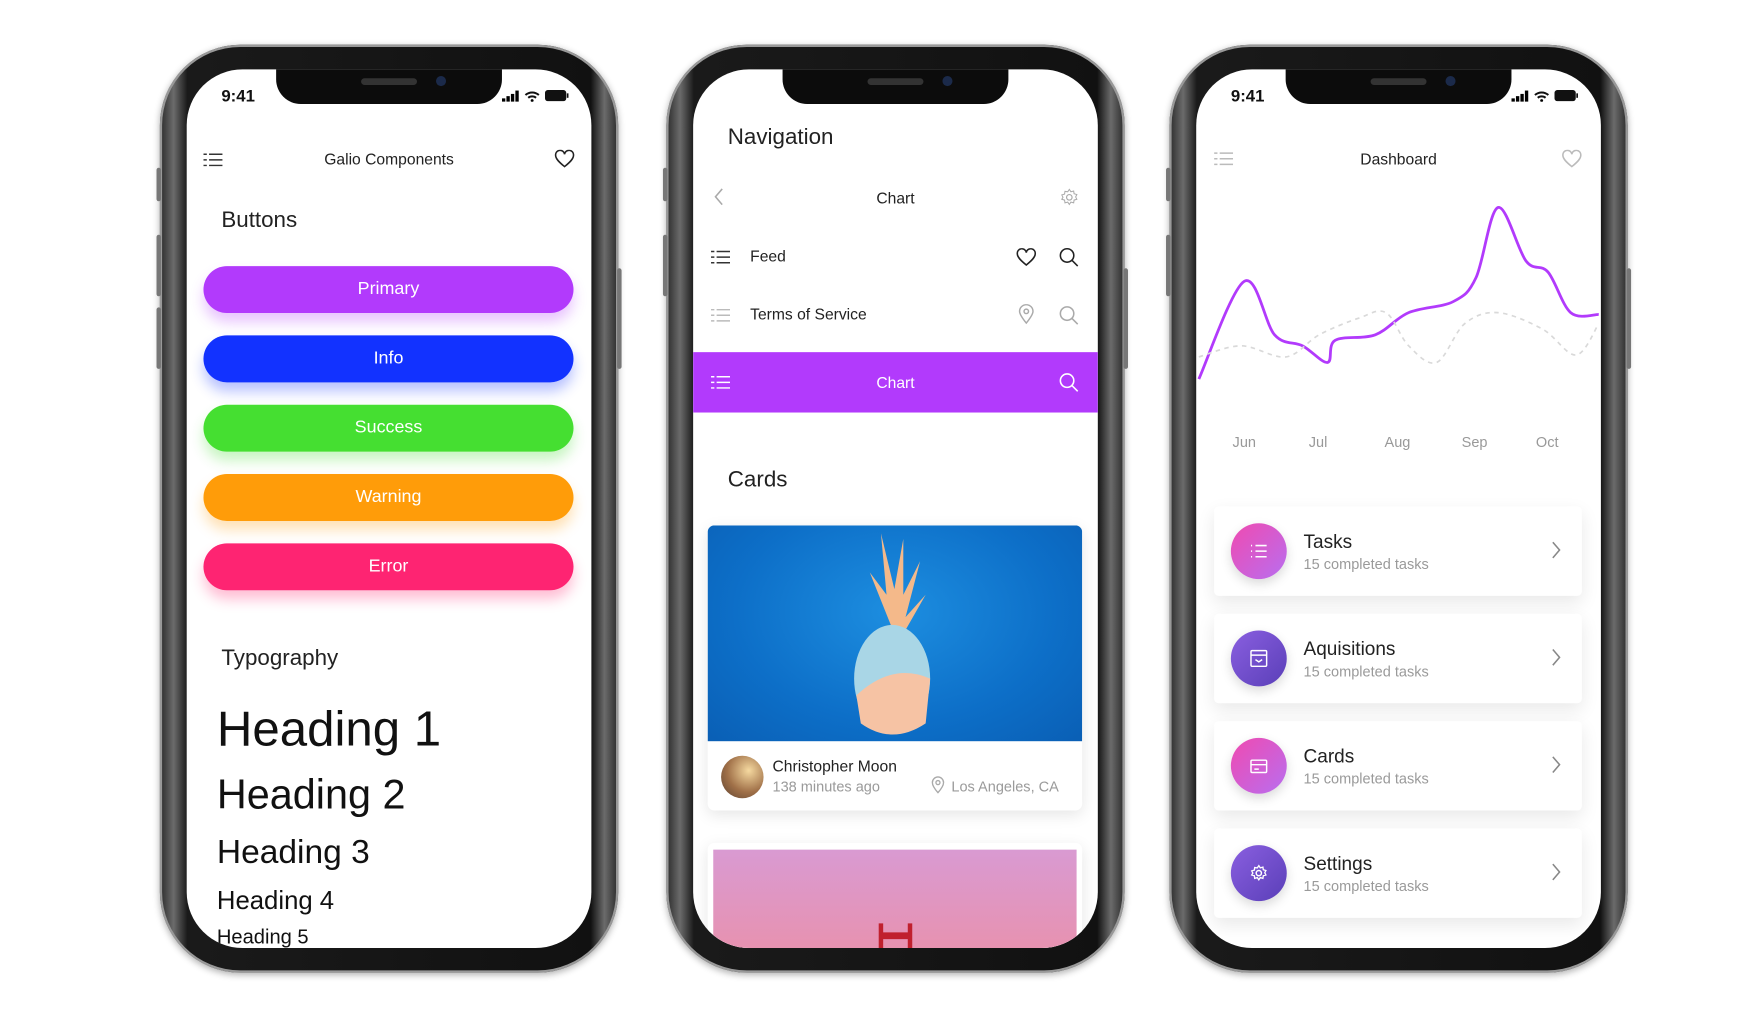 The height and width of the screenshot is (1016, 1744). I want to click on month-label: Jul, so click(1318, 442).